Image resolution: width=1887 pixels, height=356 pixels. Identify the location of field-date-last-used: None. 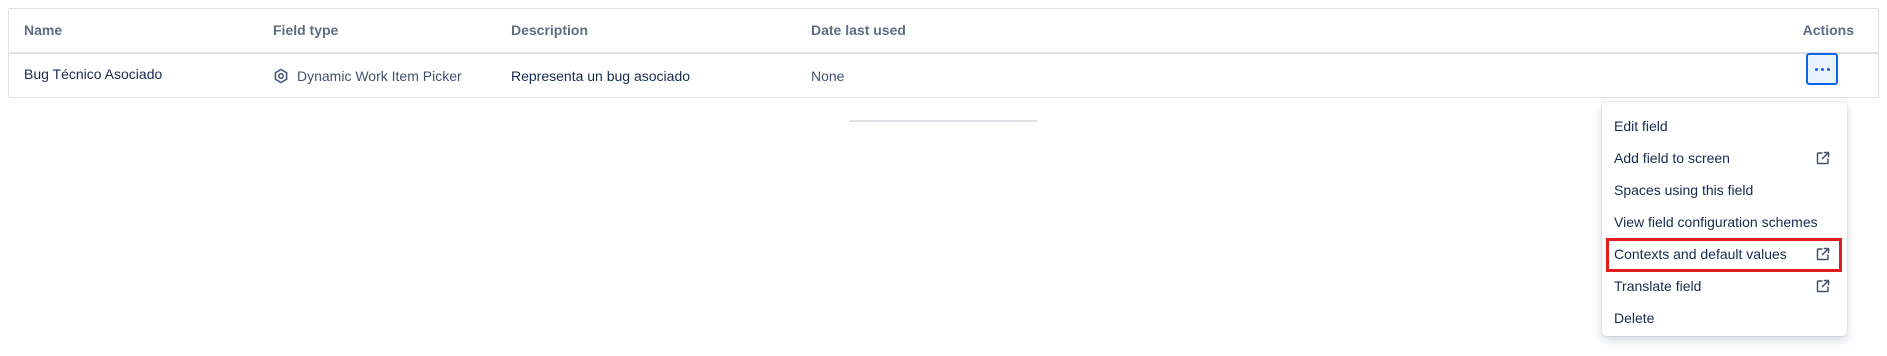
(828, 76).